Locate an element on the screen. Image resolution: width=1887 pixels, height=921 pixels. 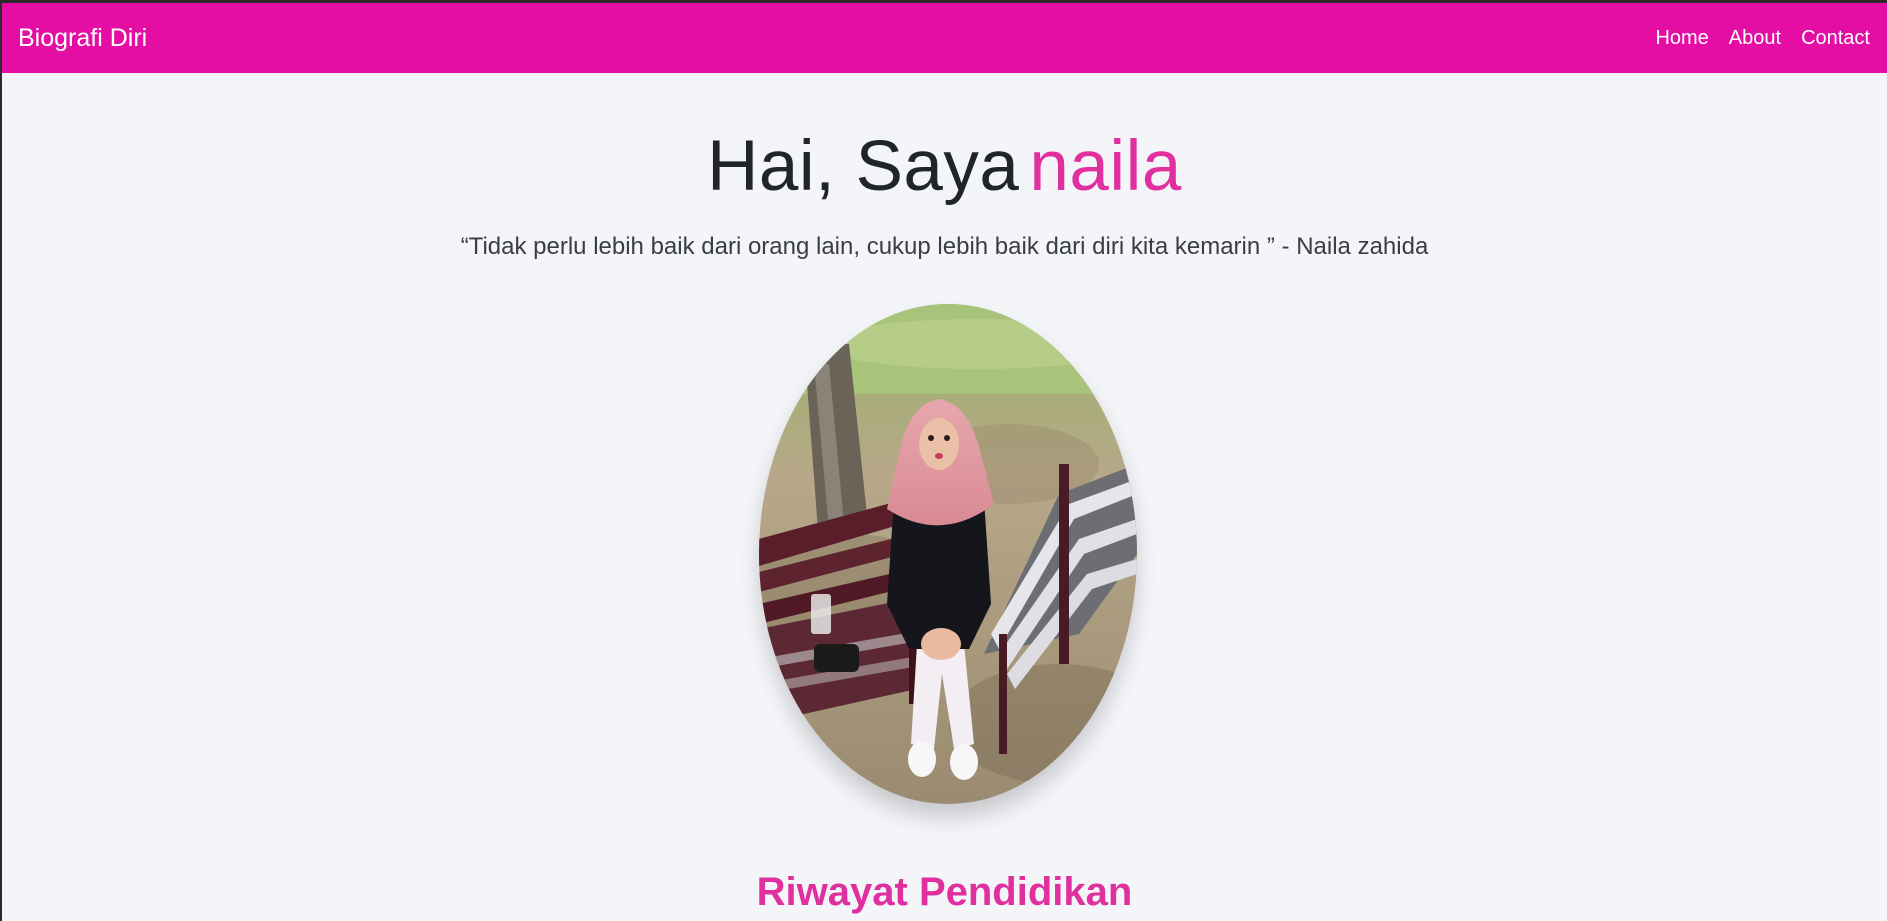
nav-links: Home About Contact is located at coordinates (1762, 38).